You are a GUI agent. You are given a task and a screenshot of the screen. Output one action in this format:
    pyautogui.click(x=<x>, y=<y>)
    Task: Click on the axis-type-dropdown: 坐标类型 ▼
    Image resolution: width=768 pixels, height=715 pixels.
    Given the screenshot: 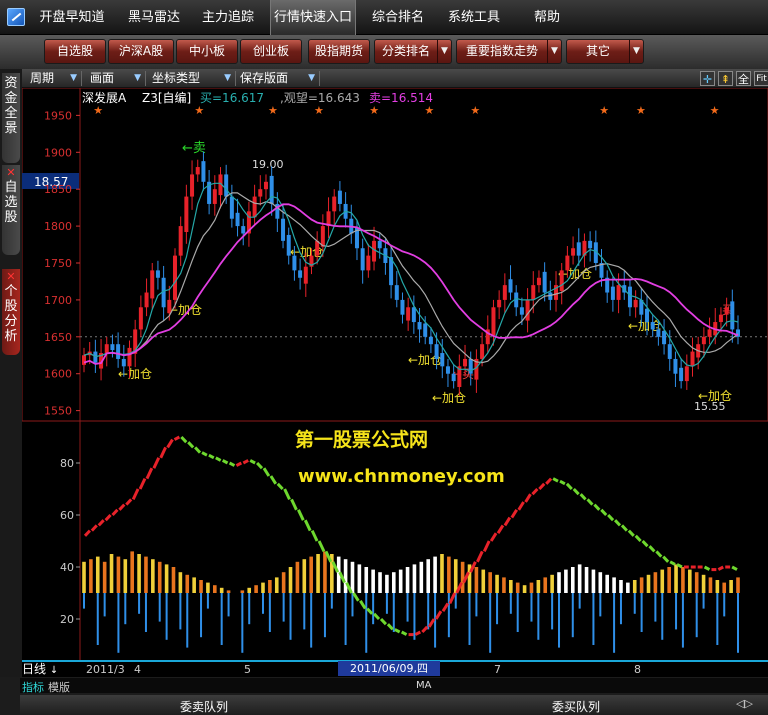 What is the action you would take?
    pyautogui.click(x=191, y=78)
    